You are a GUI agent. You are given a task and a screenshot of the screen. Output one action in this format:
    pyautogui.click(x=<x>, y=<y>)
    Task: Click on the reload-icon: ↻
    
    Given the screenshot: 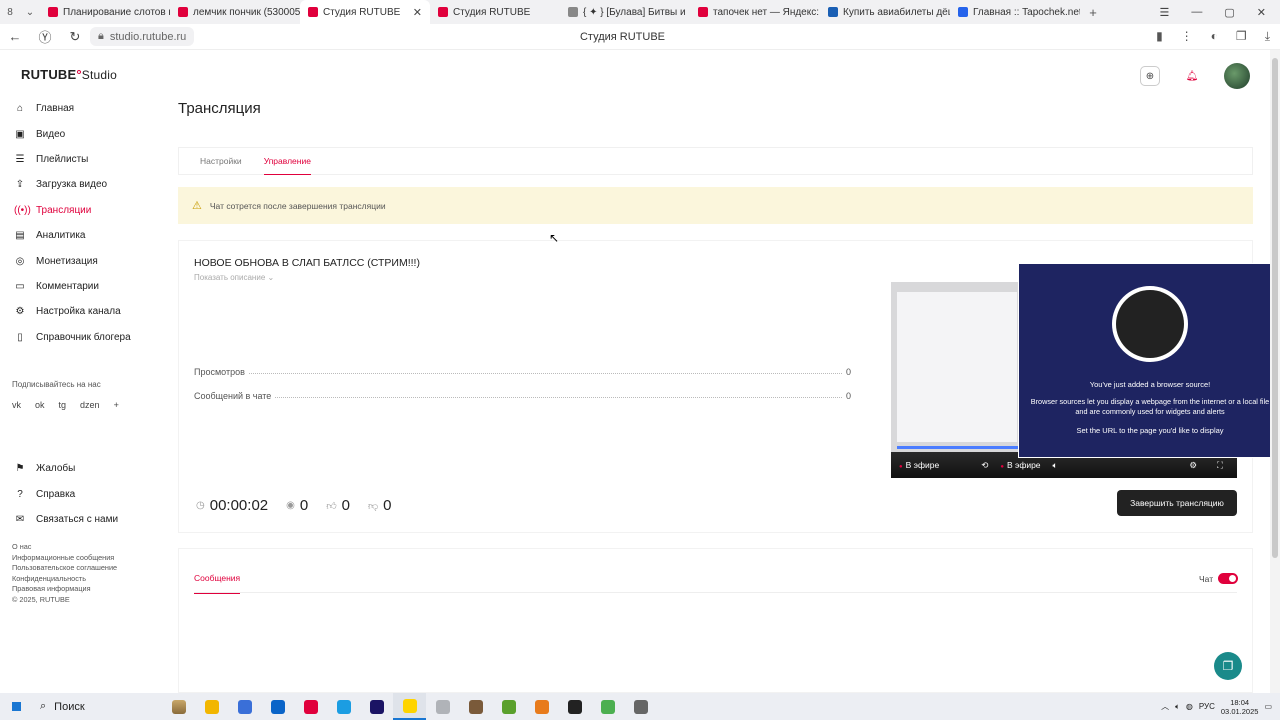 What is the action you would take?
    pyautogui.click(x=75, y=37)
    